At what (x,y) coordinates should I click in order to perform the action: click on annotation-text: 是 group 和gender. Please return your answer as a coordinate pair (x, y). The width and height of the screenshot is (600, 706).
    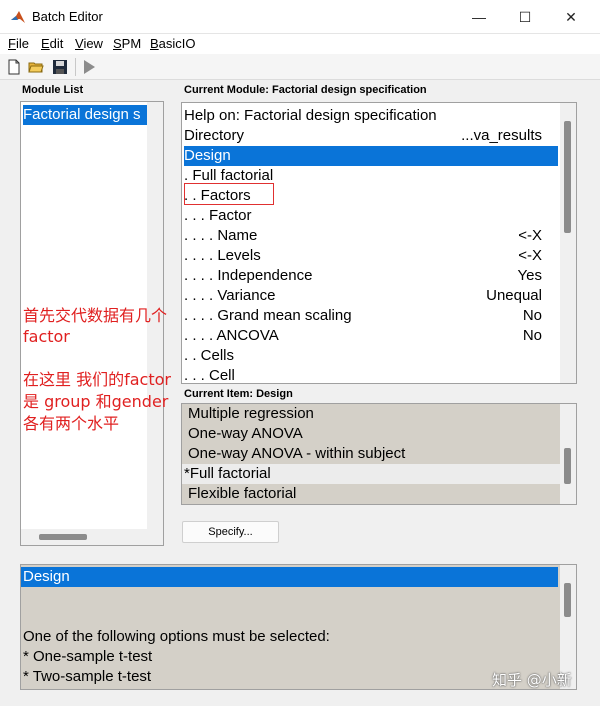
    Looking at the image, I should click on (96, 401).